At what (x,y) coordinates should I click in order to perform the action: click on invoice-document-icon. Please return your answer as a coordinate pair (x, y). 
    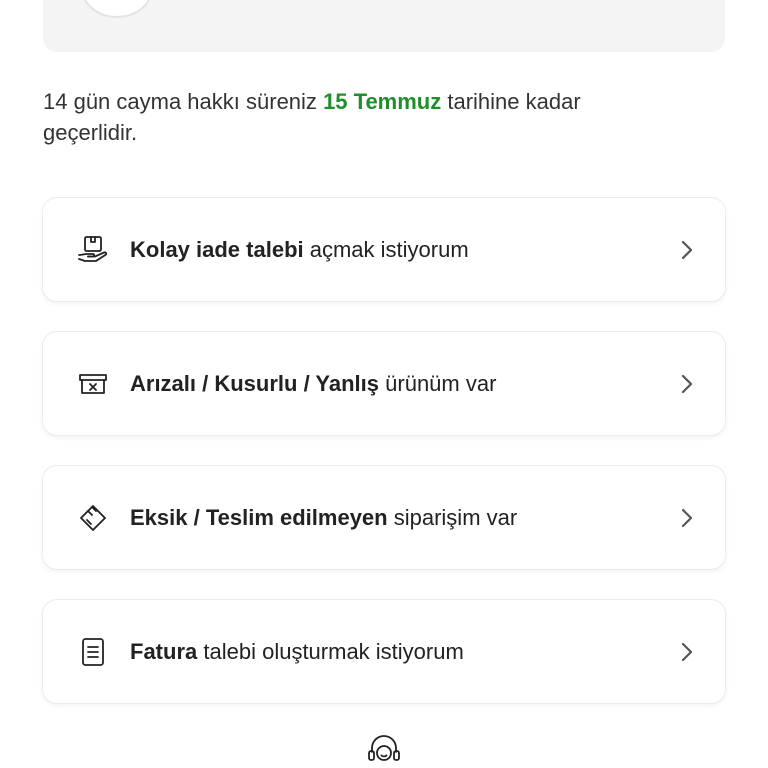
    Looking at the image, I should click on (93, 652).